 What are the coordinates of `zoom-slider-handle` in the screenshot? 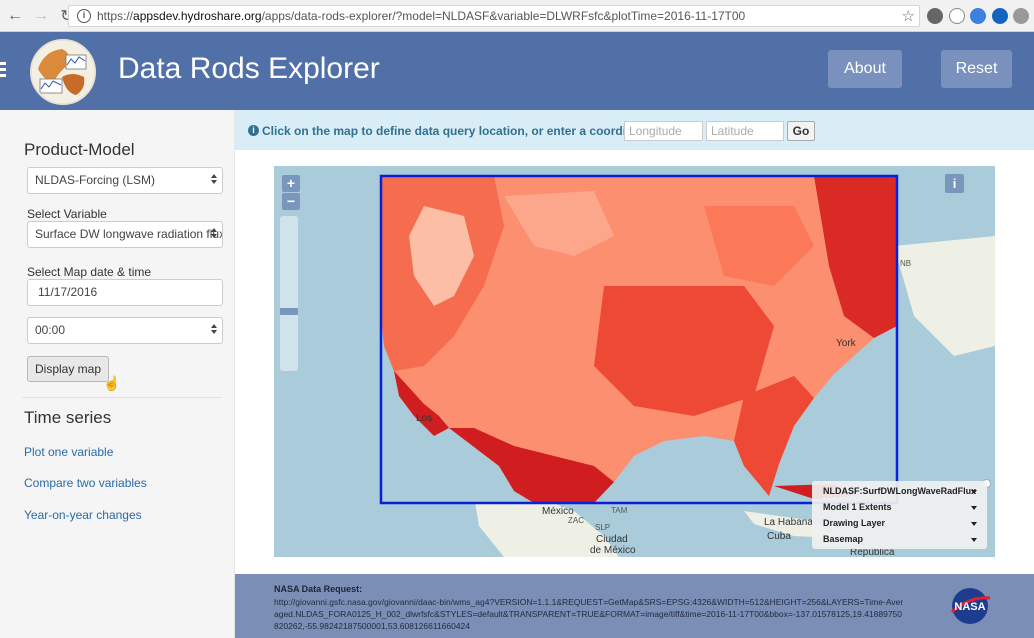 It's located at (289, 311).